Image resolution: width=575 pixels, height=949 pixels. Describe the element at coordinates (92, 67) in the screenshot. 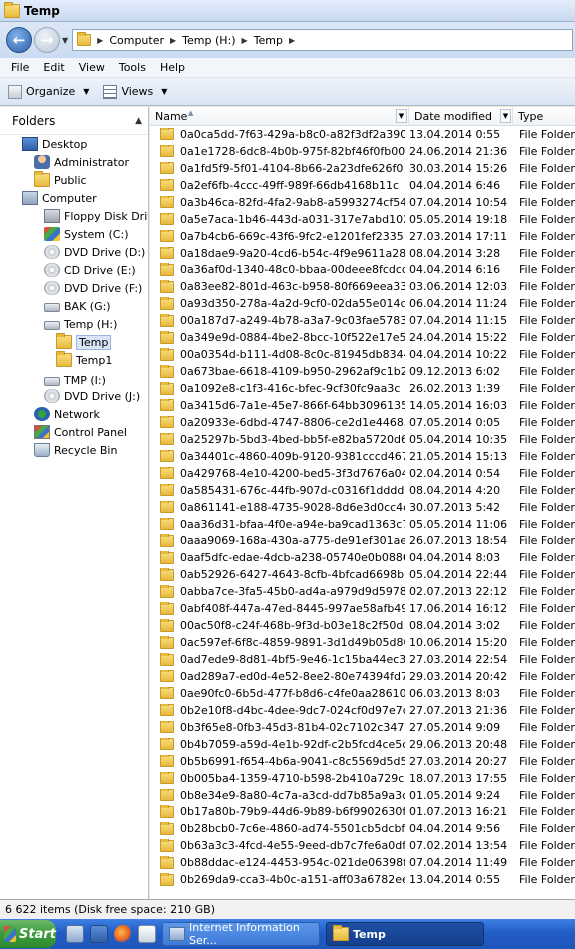

I see `menu-view: View` at that location.